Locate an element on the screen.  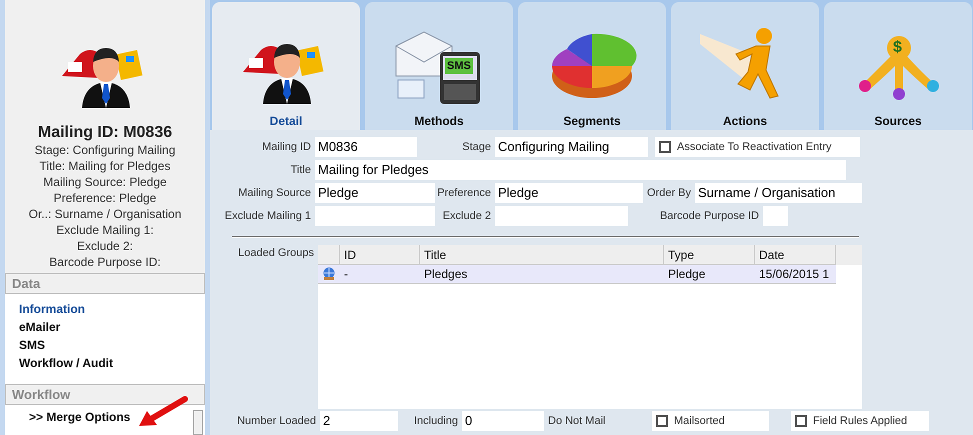
text-field: Mailing for Pledges is located at coordinates (580, 170).